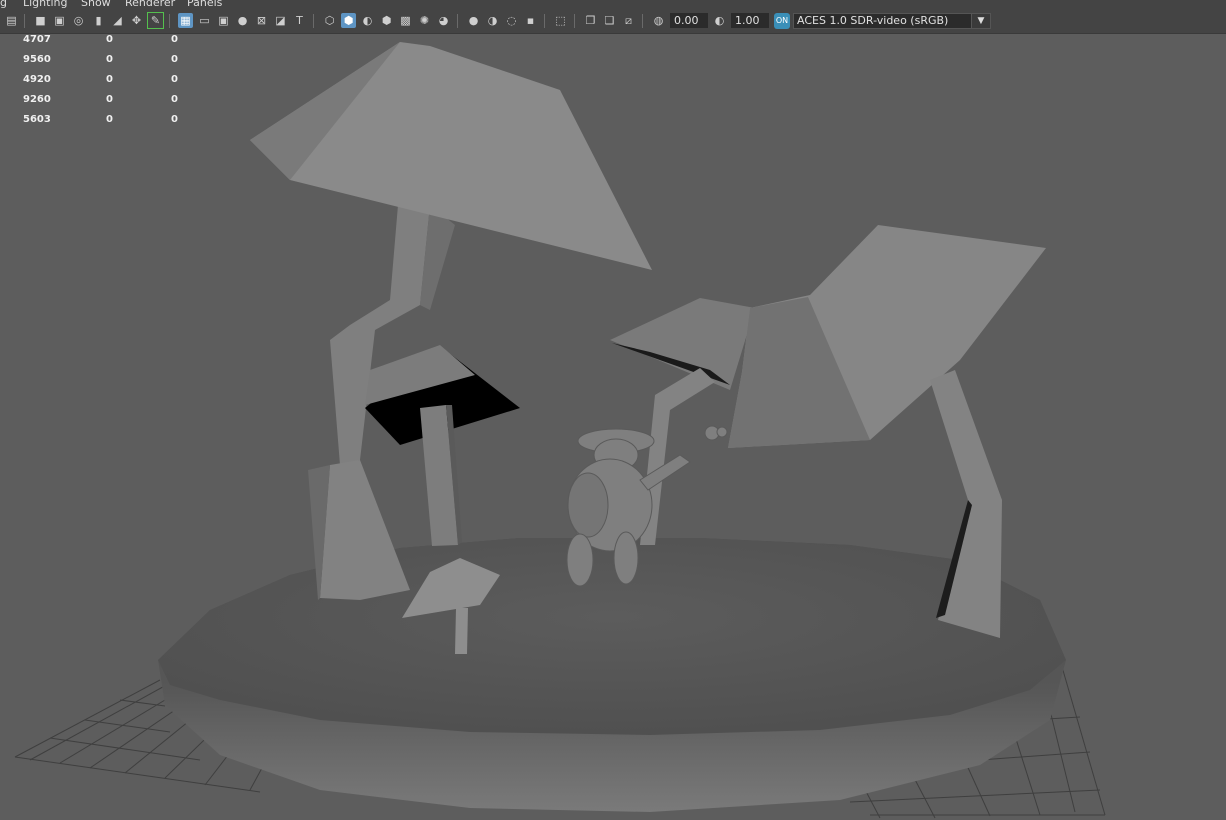 The image size is (1226, 820). What do you see at coordinates (473, 20) in the screenshot?
I see `screen-space-ao-icon: ●` at bounding box center [473, 20].